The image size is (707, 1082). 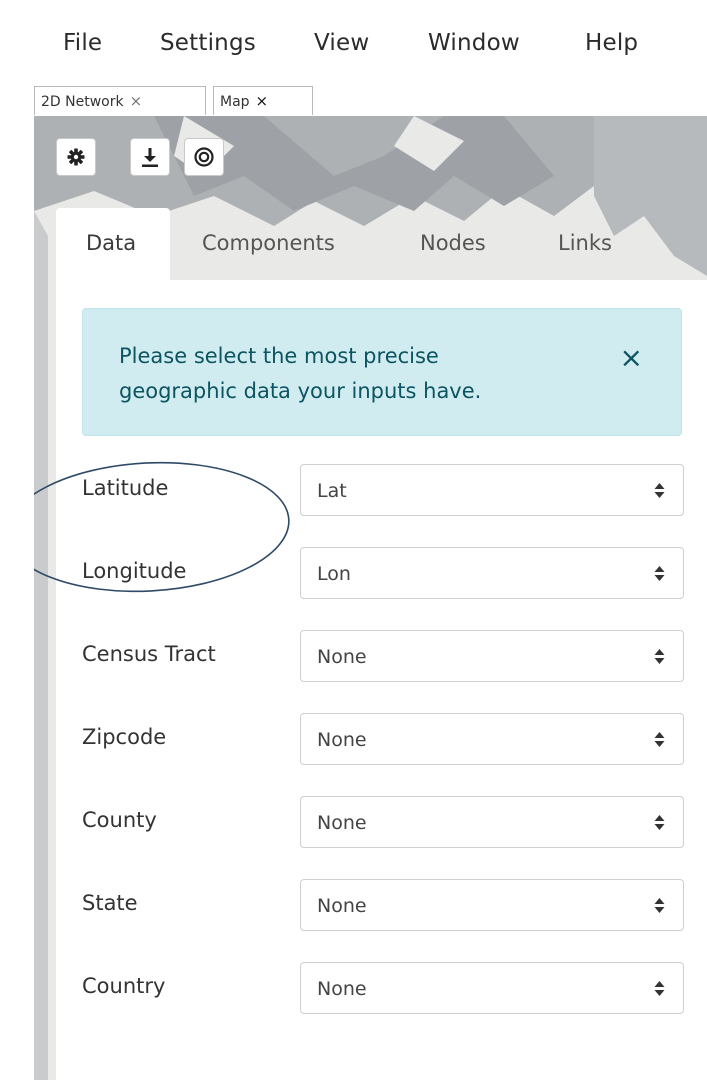 What do you see at coordinates (124, 737) in the screenshot?
I see `field-label: Zipcode` at bounding box center [124, 737].